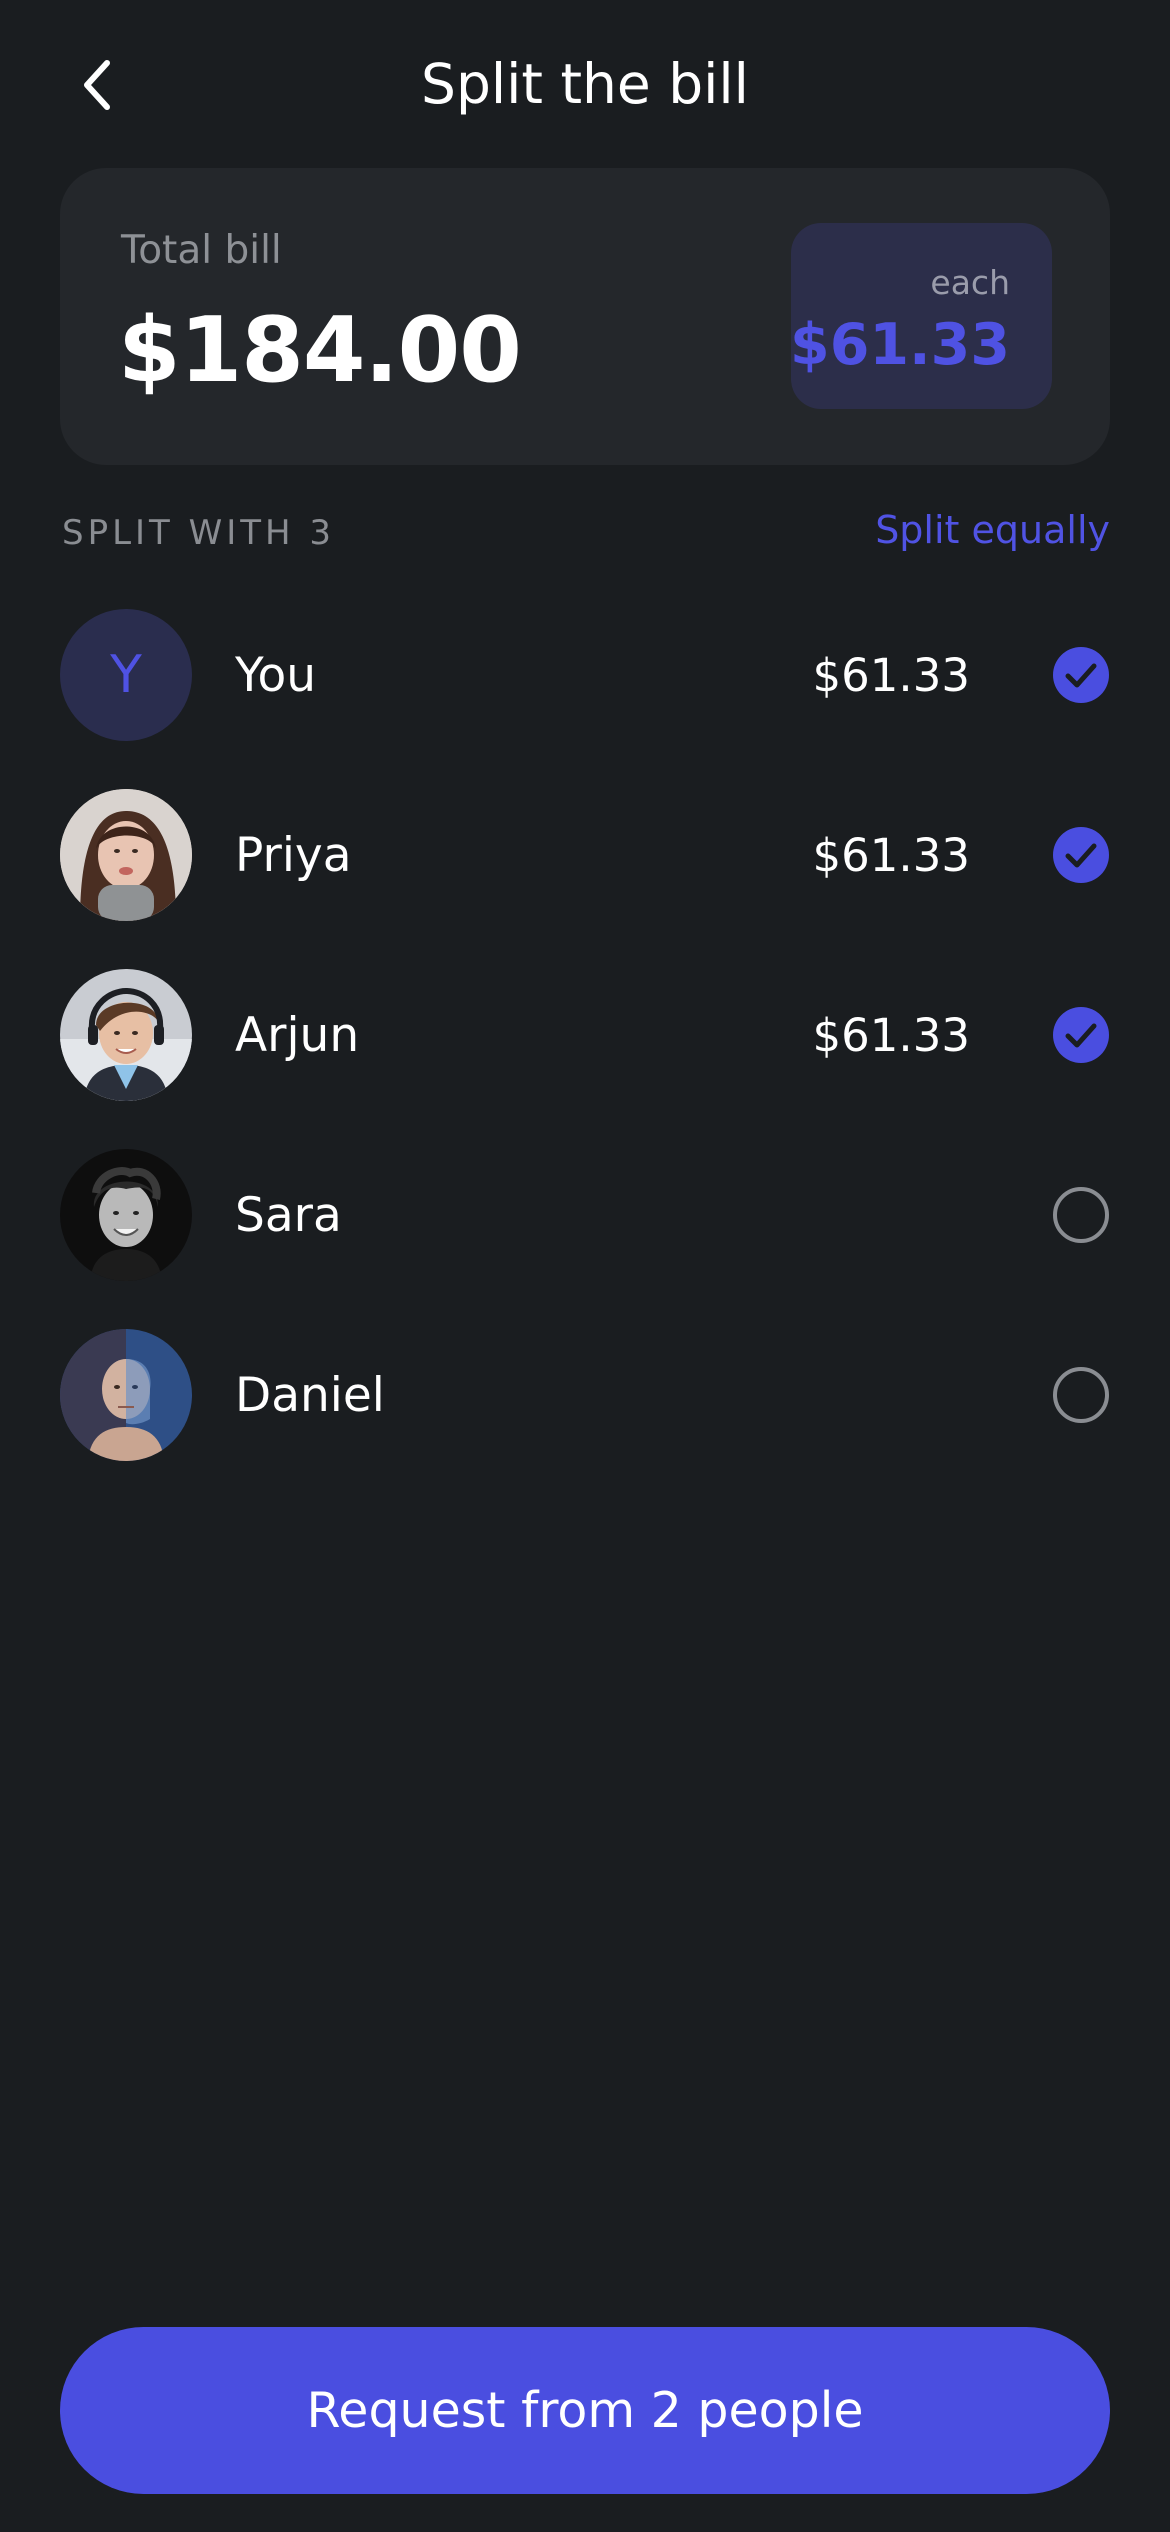 This screenshot has height=2532, width=1170. I want to click on participant-row-daniel: Daniel, so click(585, 1395).